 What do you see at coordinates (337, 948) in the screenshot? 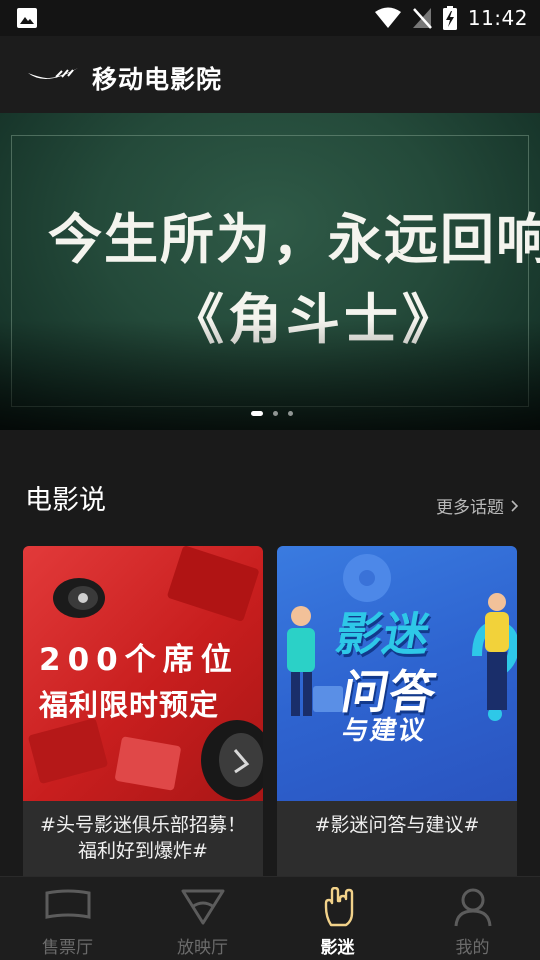
I see `nav-label: 影迷` at bounding box center [337, 948].